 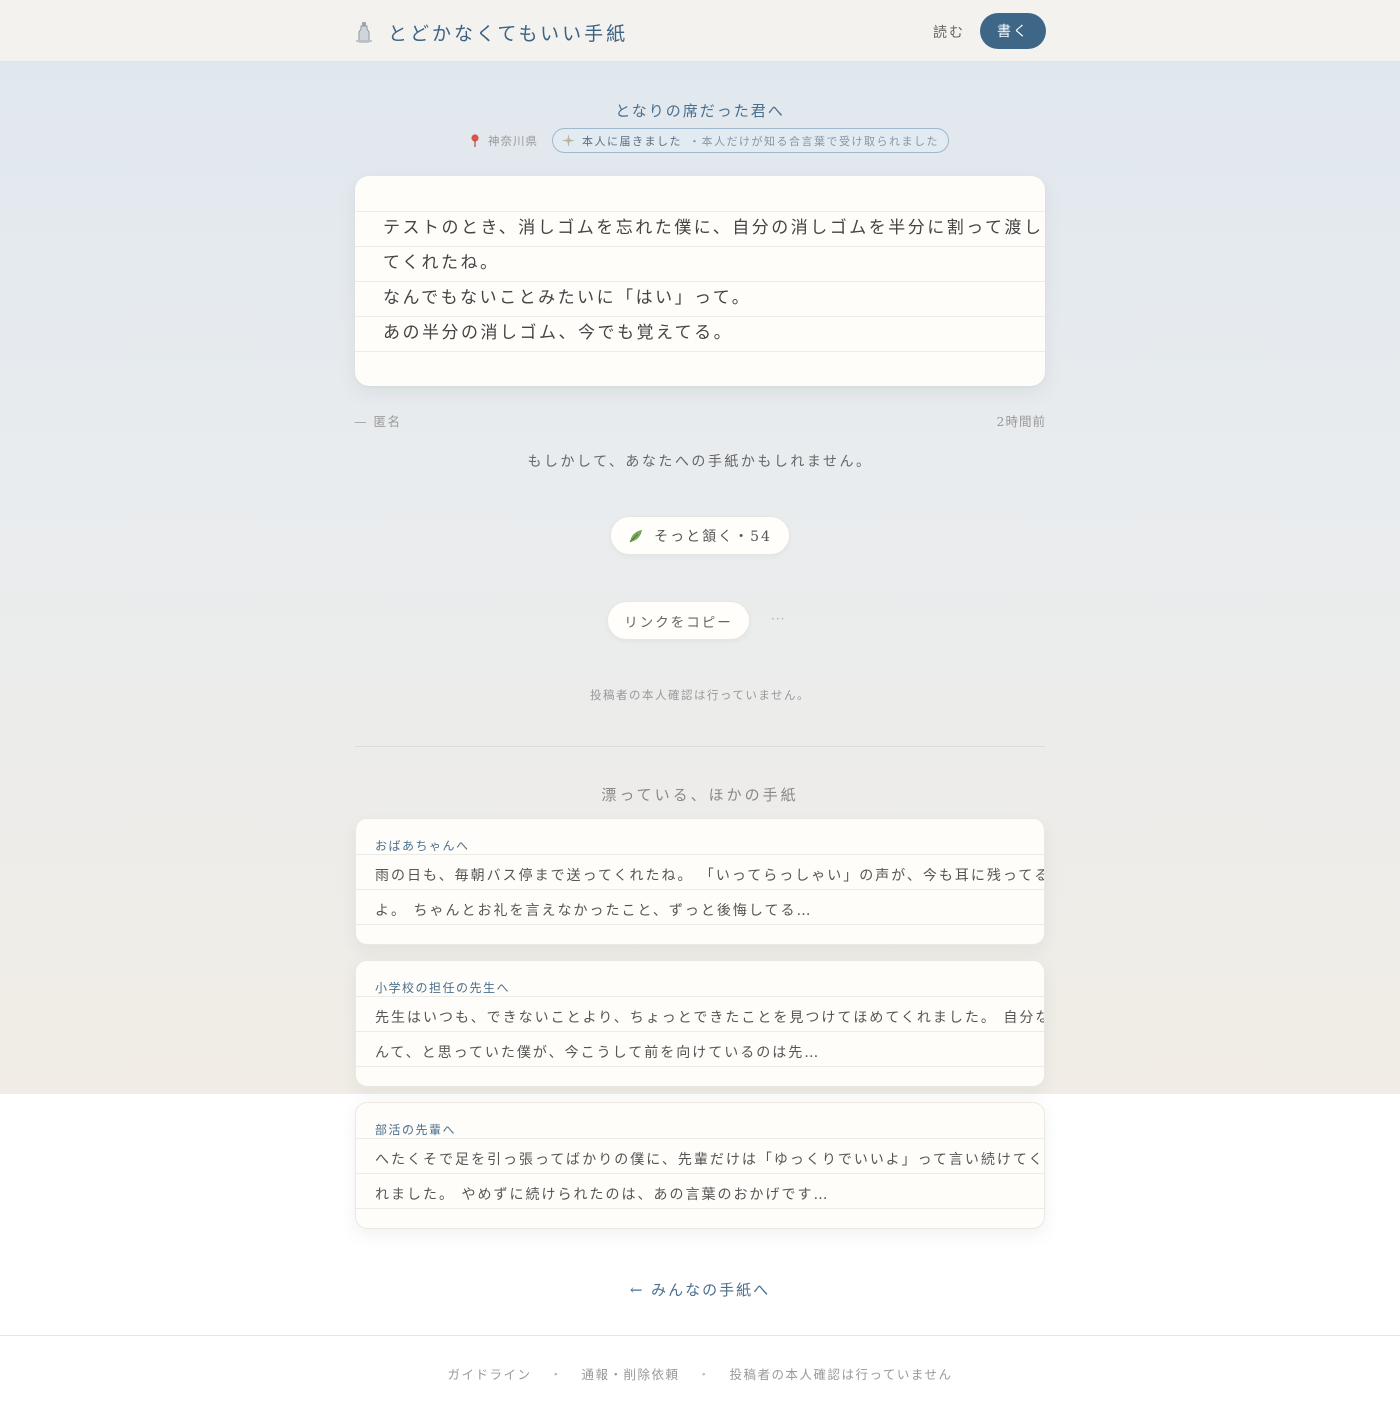 What do you see at coordinates (567, 298) in the screenshot?
I see `letter-line: なんでもないことみたいに「はい」って。` at bounding box center [567, 298].